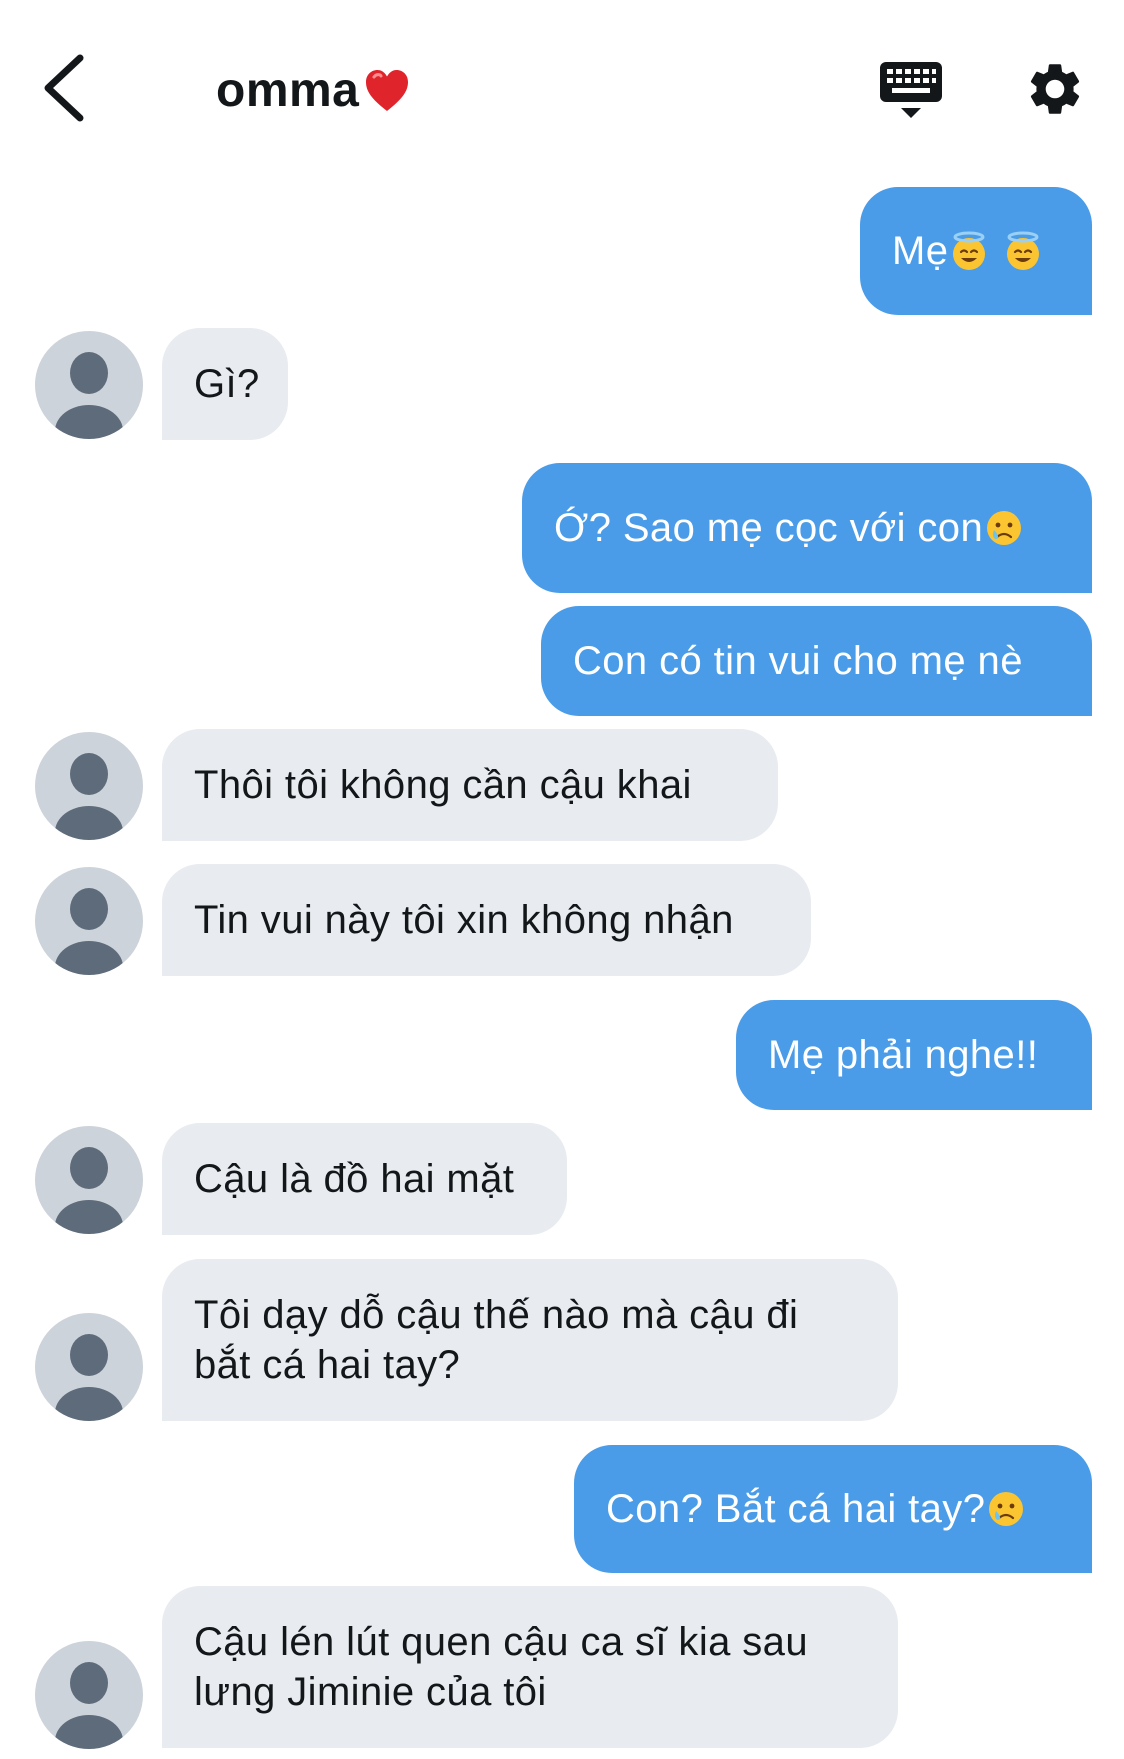 Image resolution: width=1124 pixels, height=1759 pixels. What do you see at coordinates (464, 920) in the screenshot?
I see `message-text: Tin vui này tôi xin không nhận` at bounding box center [464, 920].